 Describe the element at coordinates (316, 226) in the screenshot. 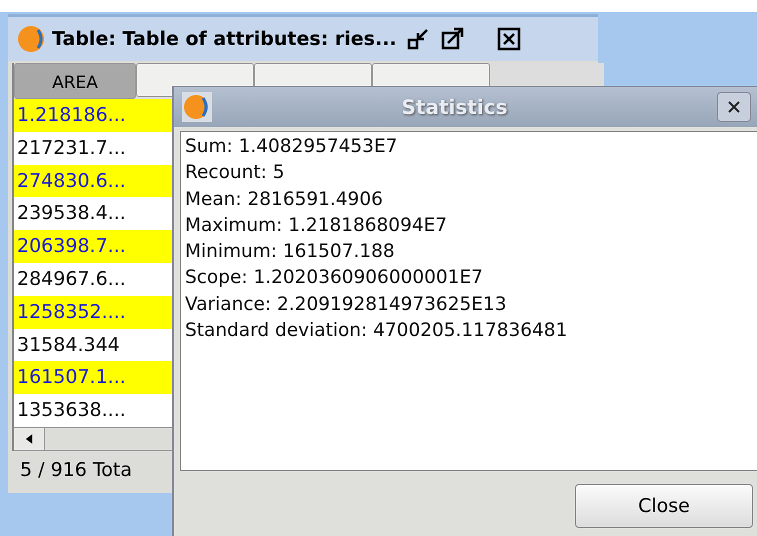

I see `statistic-line: Maximum: 1.2181868094E7` at that location.